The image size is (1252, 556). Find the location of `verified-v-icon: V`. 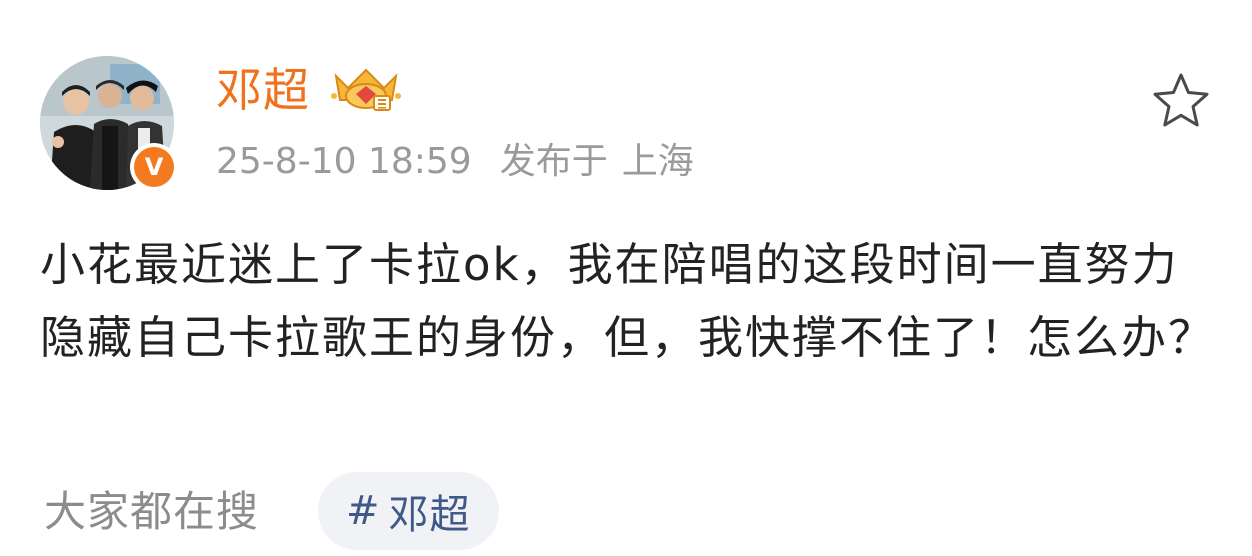

verified-v-icon: V is located at coordinates (154, 167).